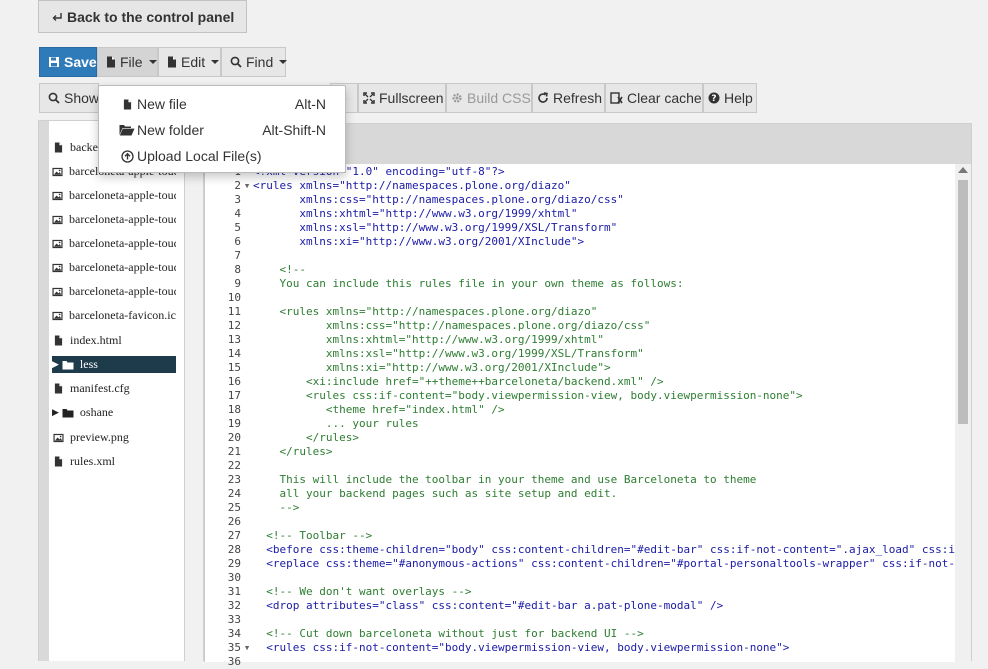 The width and height of the screenshot is (988, 669). I want to click on tree-file-item: index.html, so click(114, 340).